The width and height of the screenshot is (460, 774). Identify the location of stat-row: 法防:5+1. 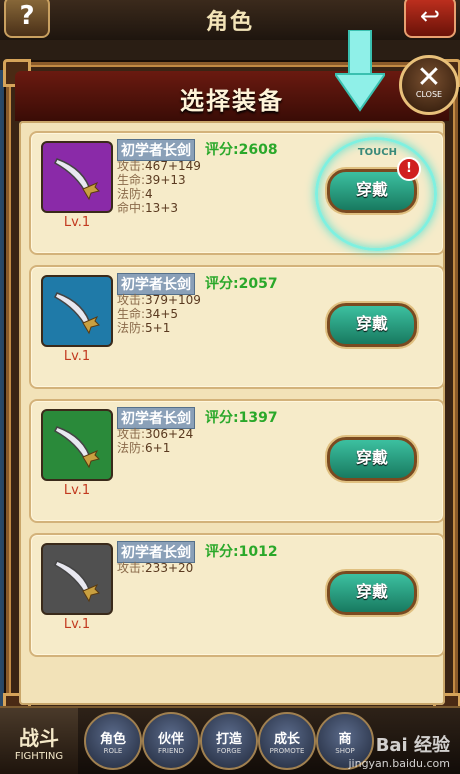
(144, 328).